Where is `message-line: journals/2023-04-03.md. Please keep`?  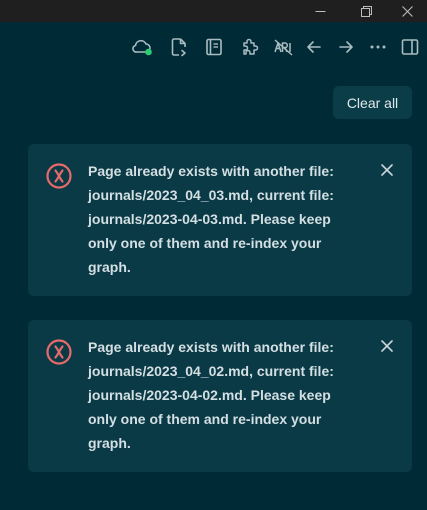 message-line: journals/2023-04-03.md. Please keep is located at coordinates (209, 219).